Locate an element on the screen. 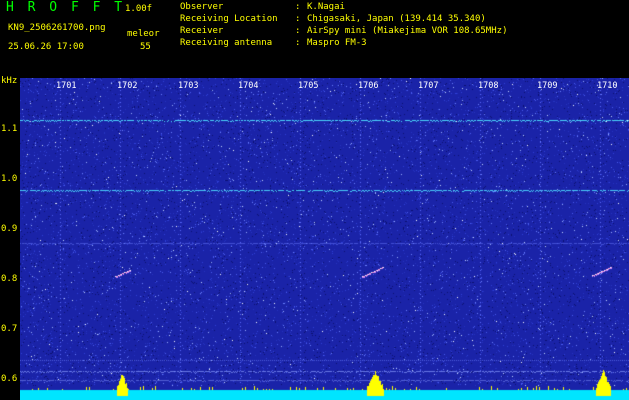 This screenshot has height=400, width=629. y-tick-label: 0.9 is located at coordinates (9, 229).